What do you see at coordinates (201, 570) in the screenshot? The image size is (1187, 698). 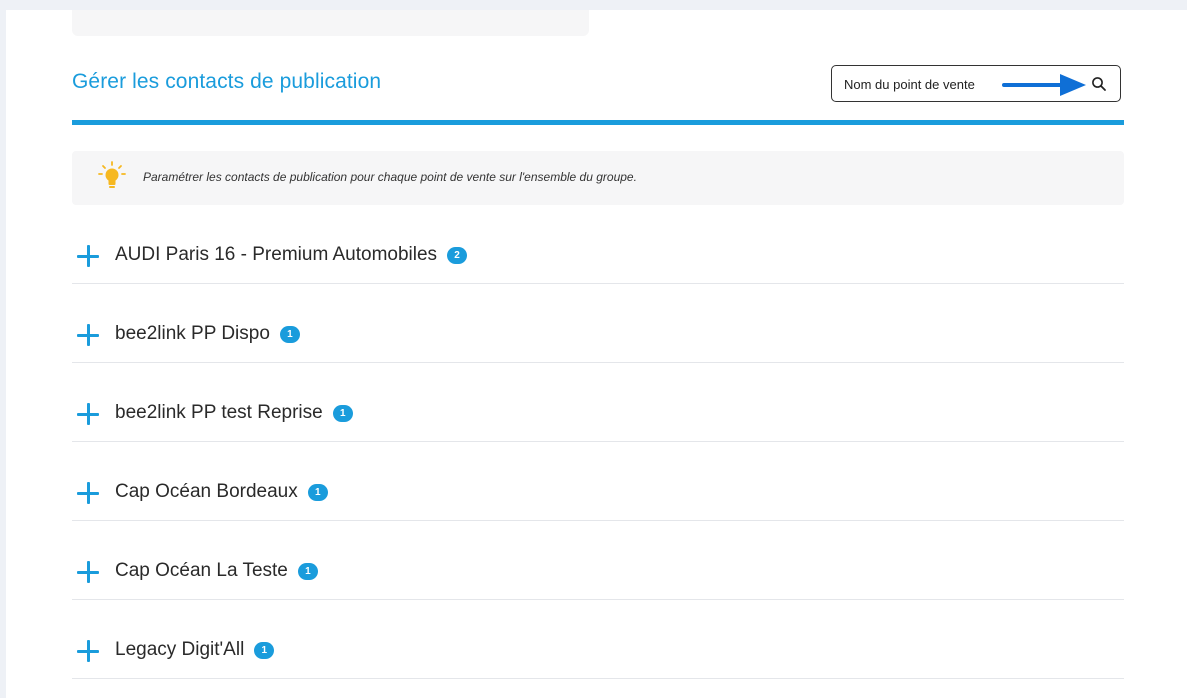 I see `list-item-label: Cap Océan La Teste` at bounding box center [201, 570].